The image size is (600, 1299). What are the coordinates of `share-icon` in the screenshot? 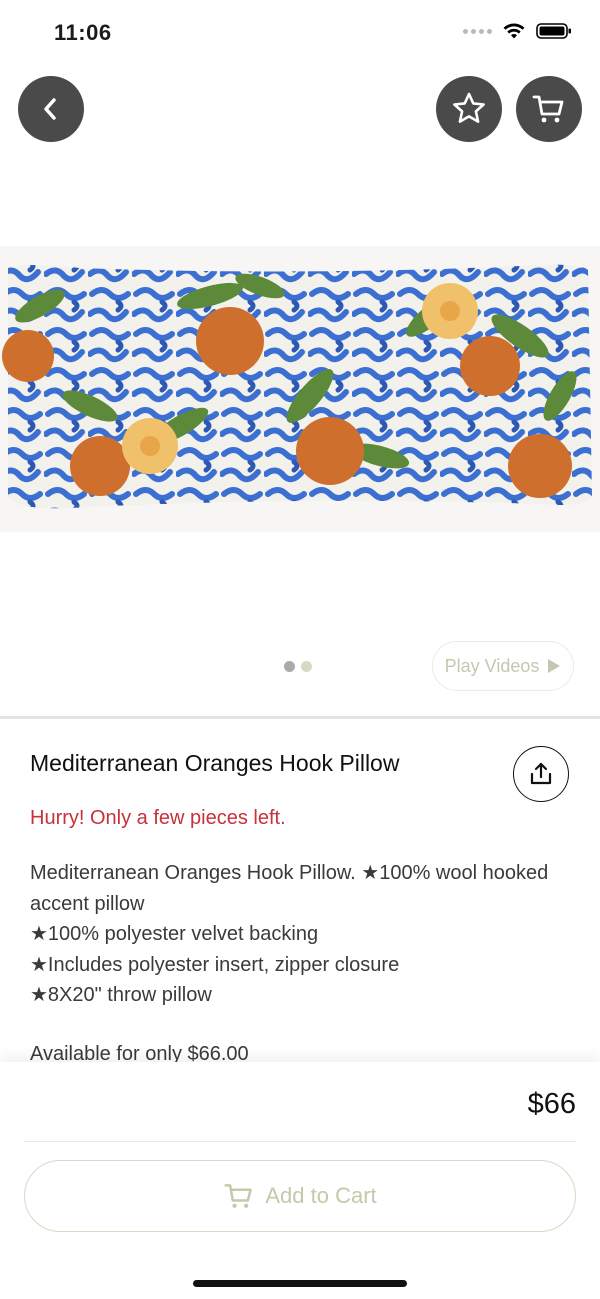 It's located at (541, 773).